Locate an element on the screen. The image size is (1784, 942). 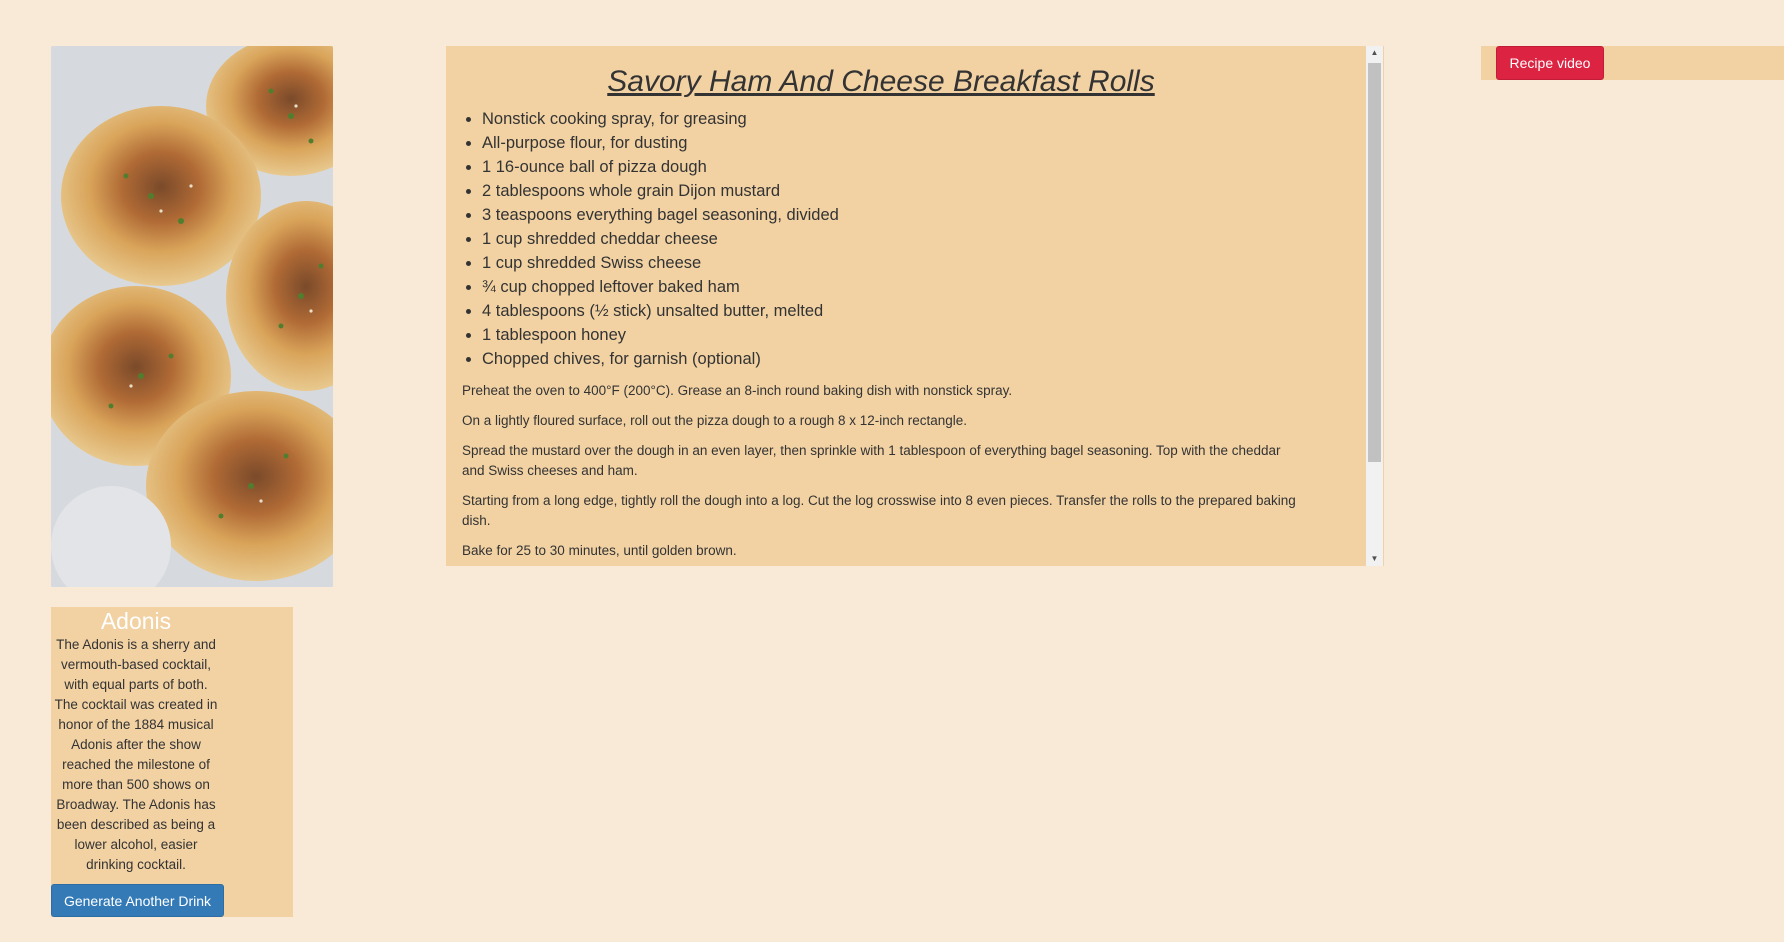
recipe-food-image is located at coordinates (192, 316).